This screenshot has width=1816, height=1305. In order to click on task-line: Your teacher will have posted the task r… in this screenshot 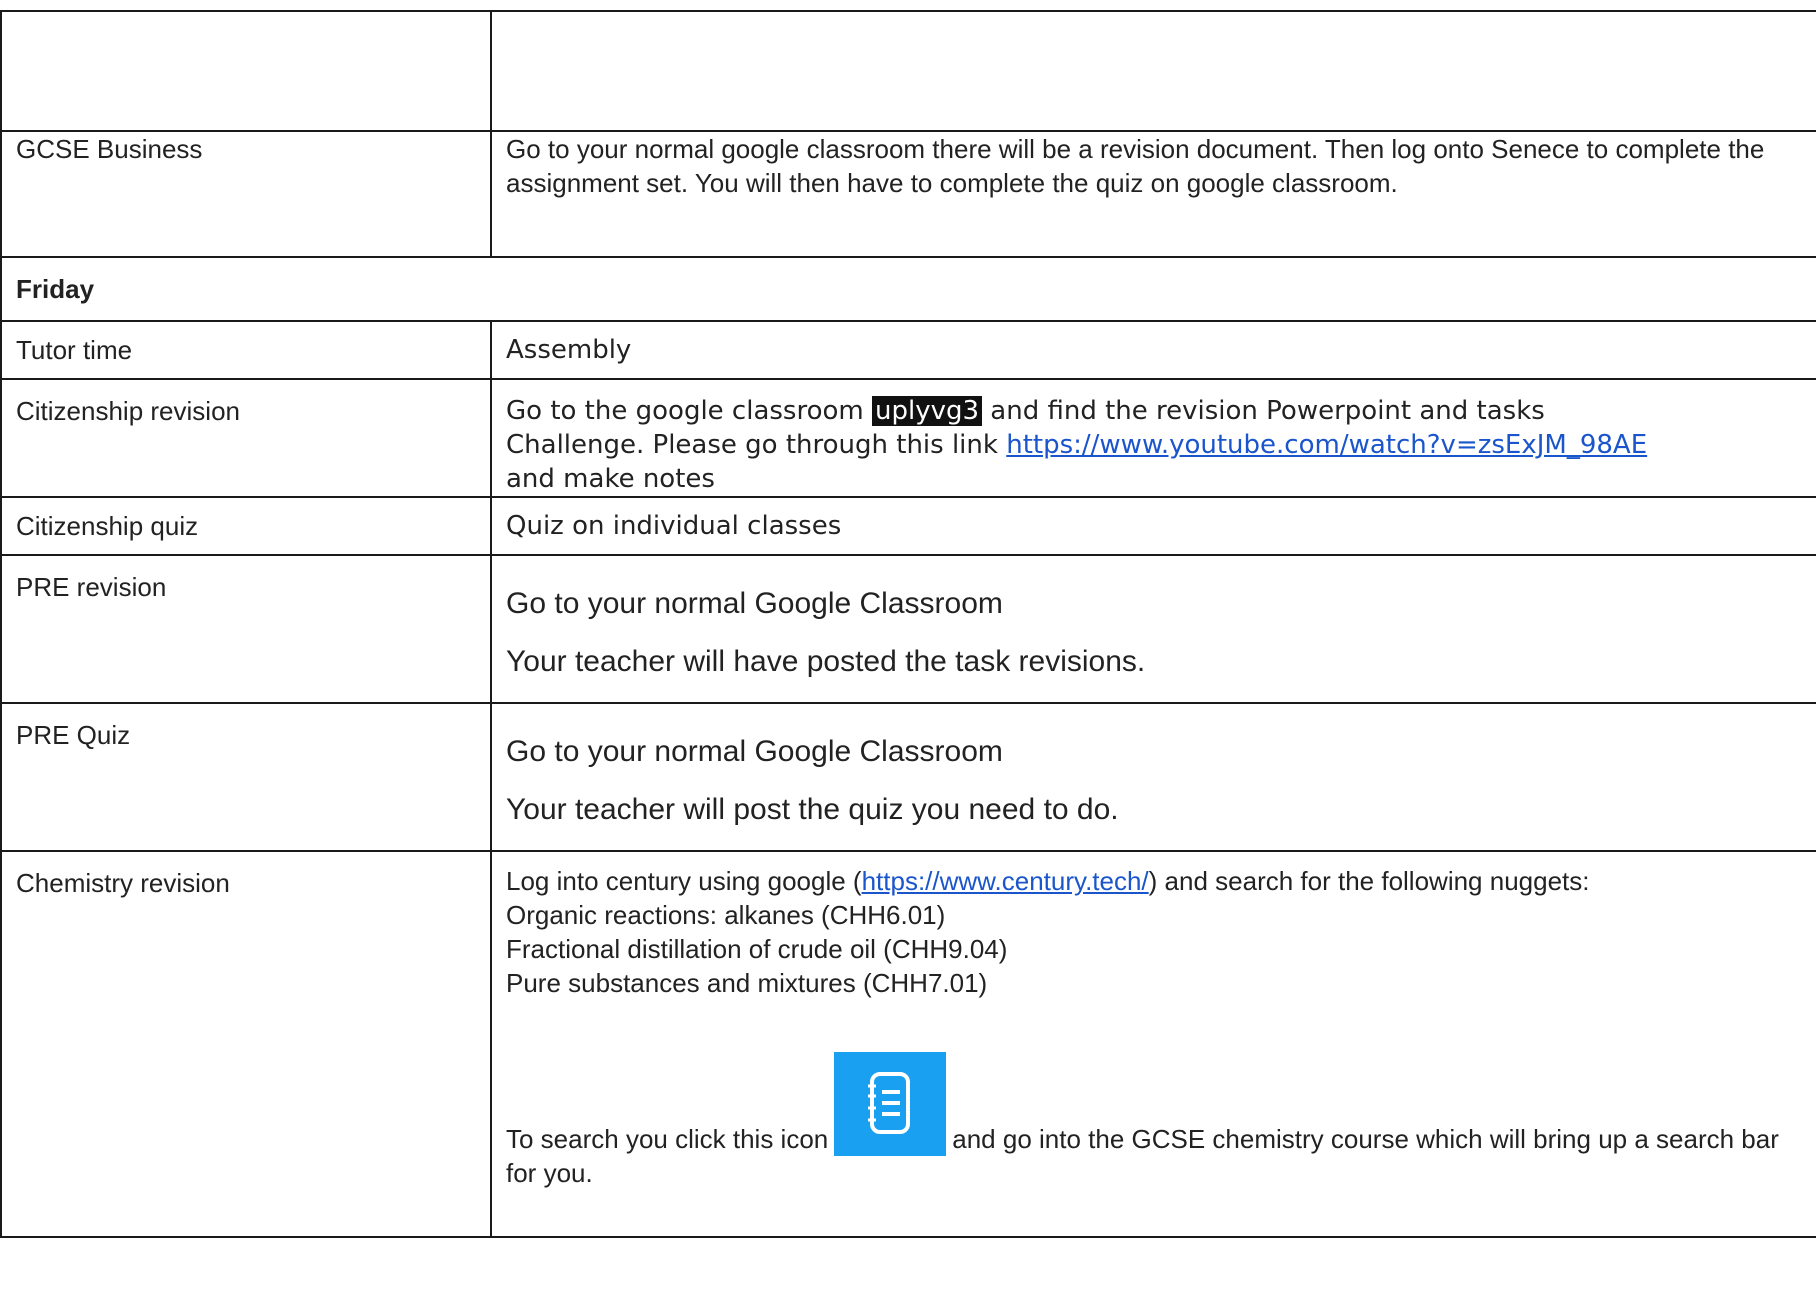, I will do `click(826, 661)`.